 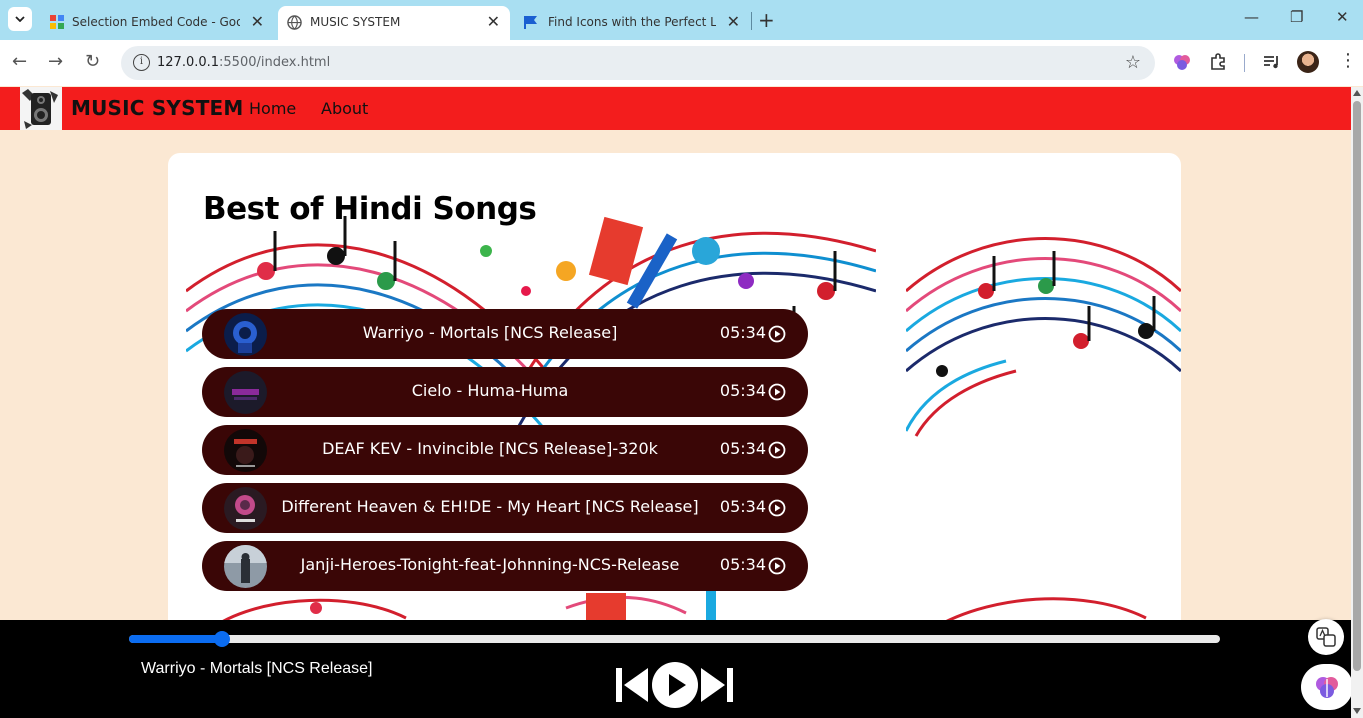 What do you see at coordinates (1357, 93) in the screenshot?
I see `scroll-up-icon` at bounding box center [1357, 93].